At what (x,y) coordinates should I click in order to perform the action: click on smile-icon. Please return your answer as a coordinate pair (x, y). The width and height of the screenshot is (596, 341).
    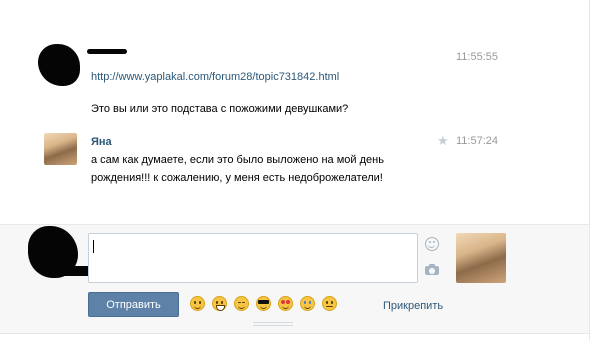
    Looking at the image, I should click on (432, 244).